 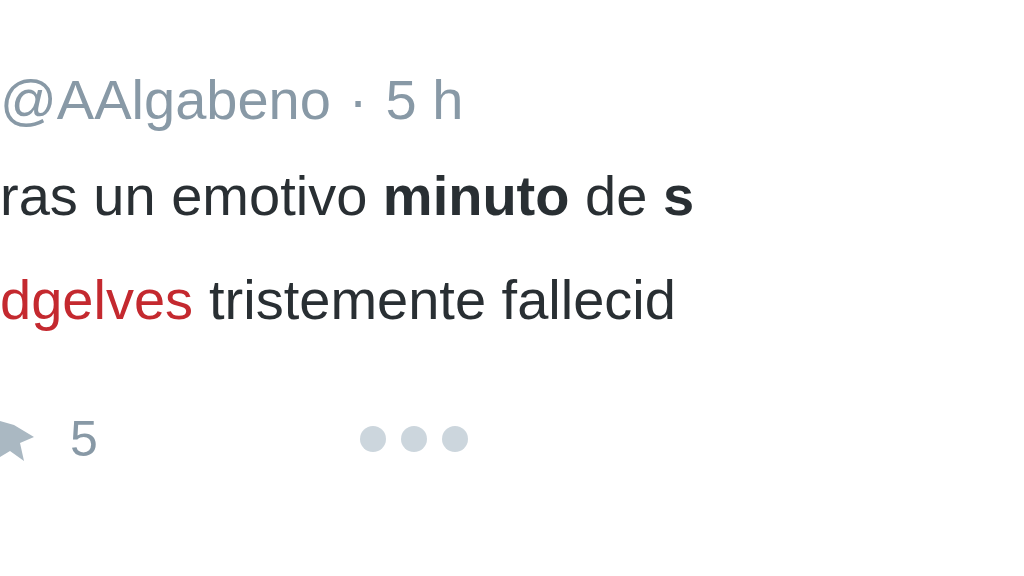 What do you see at coordinates (413, 439) in the screenshot?
I see `more-icon` at bounding box center [413, 439].